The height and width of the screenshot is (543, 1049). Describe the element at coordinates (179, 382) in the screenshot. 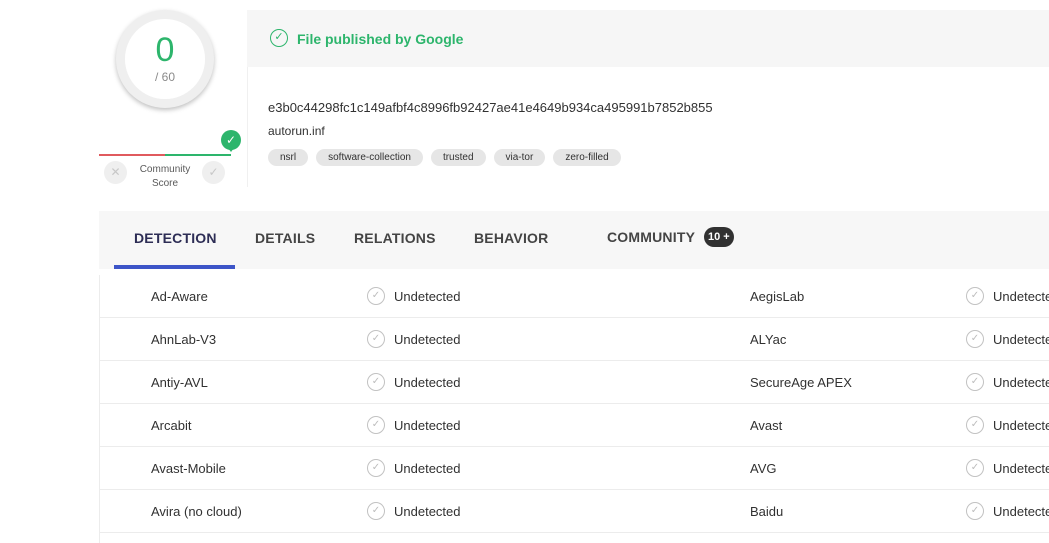

I see `engine-name: Antiy-AVL` at that location.